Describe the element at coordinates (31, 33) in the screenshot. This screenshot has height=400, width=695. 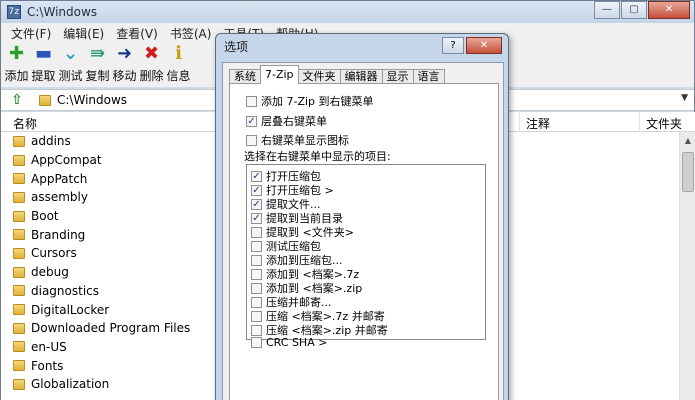
I see `menu-file: 文件(F)` at that location.